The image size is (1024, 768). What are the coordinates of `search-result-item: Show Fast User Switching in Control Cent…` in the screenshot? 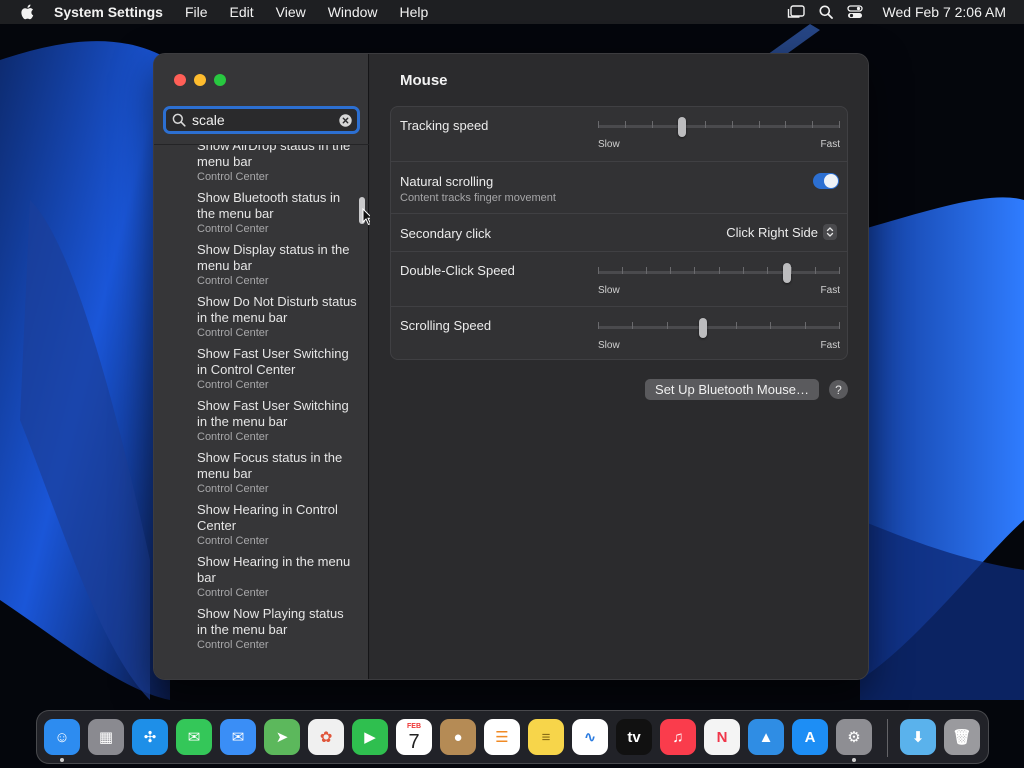 It's located at (277, 369).